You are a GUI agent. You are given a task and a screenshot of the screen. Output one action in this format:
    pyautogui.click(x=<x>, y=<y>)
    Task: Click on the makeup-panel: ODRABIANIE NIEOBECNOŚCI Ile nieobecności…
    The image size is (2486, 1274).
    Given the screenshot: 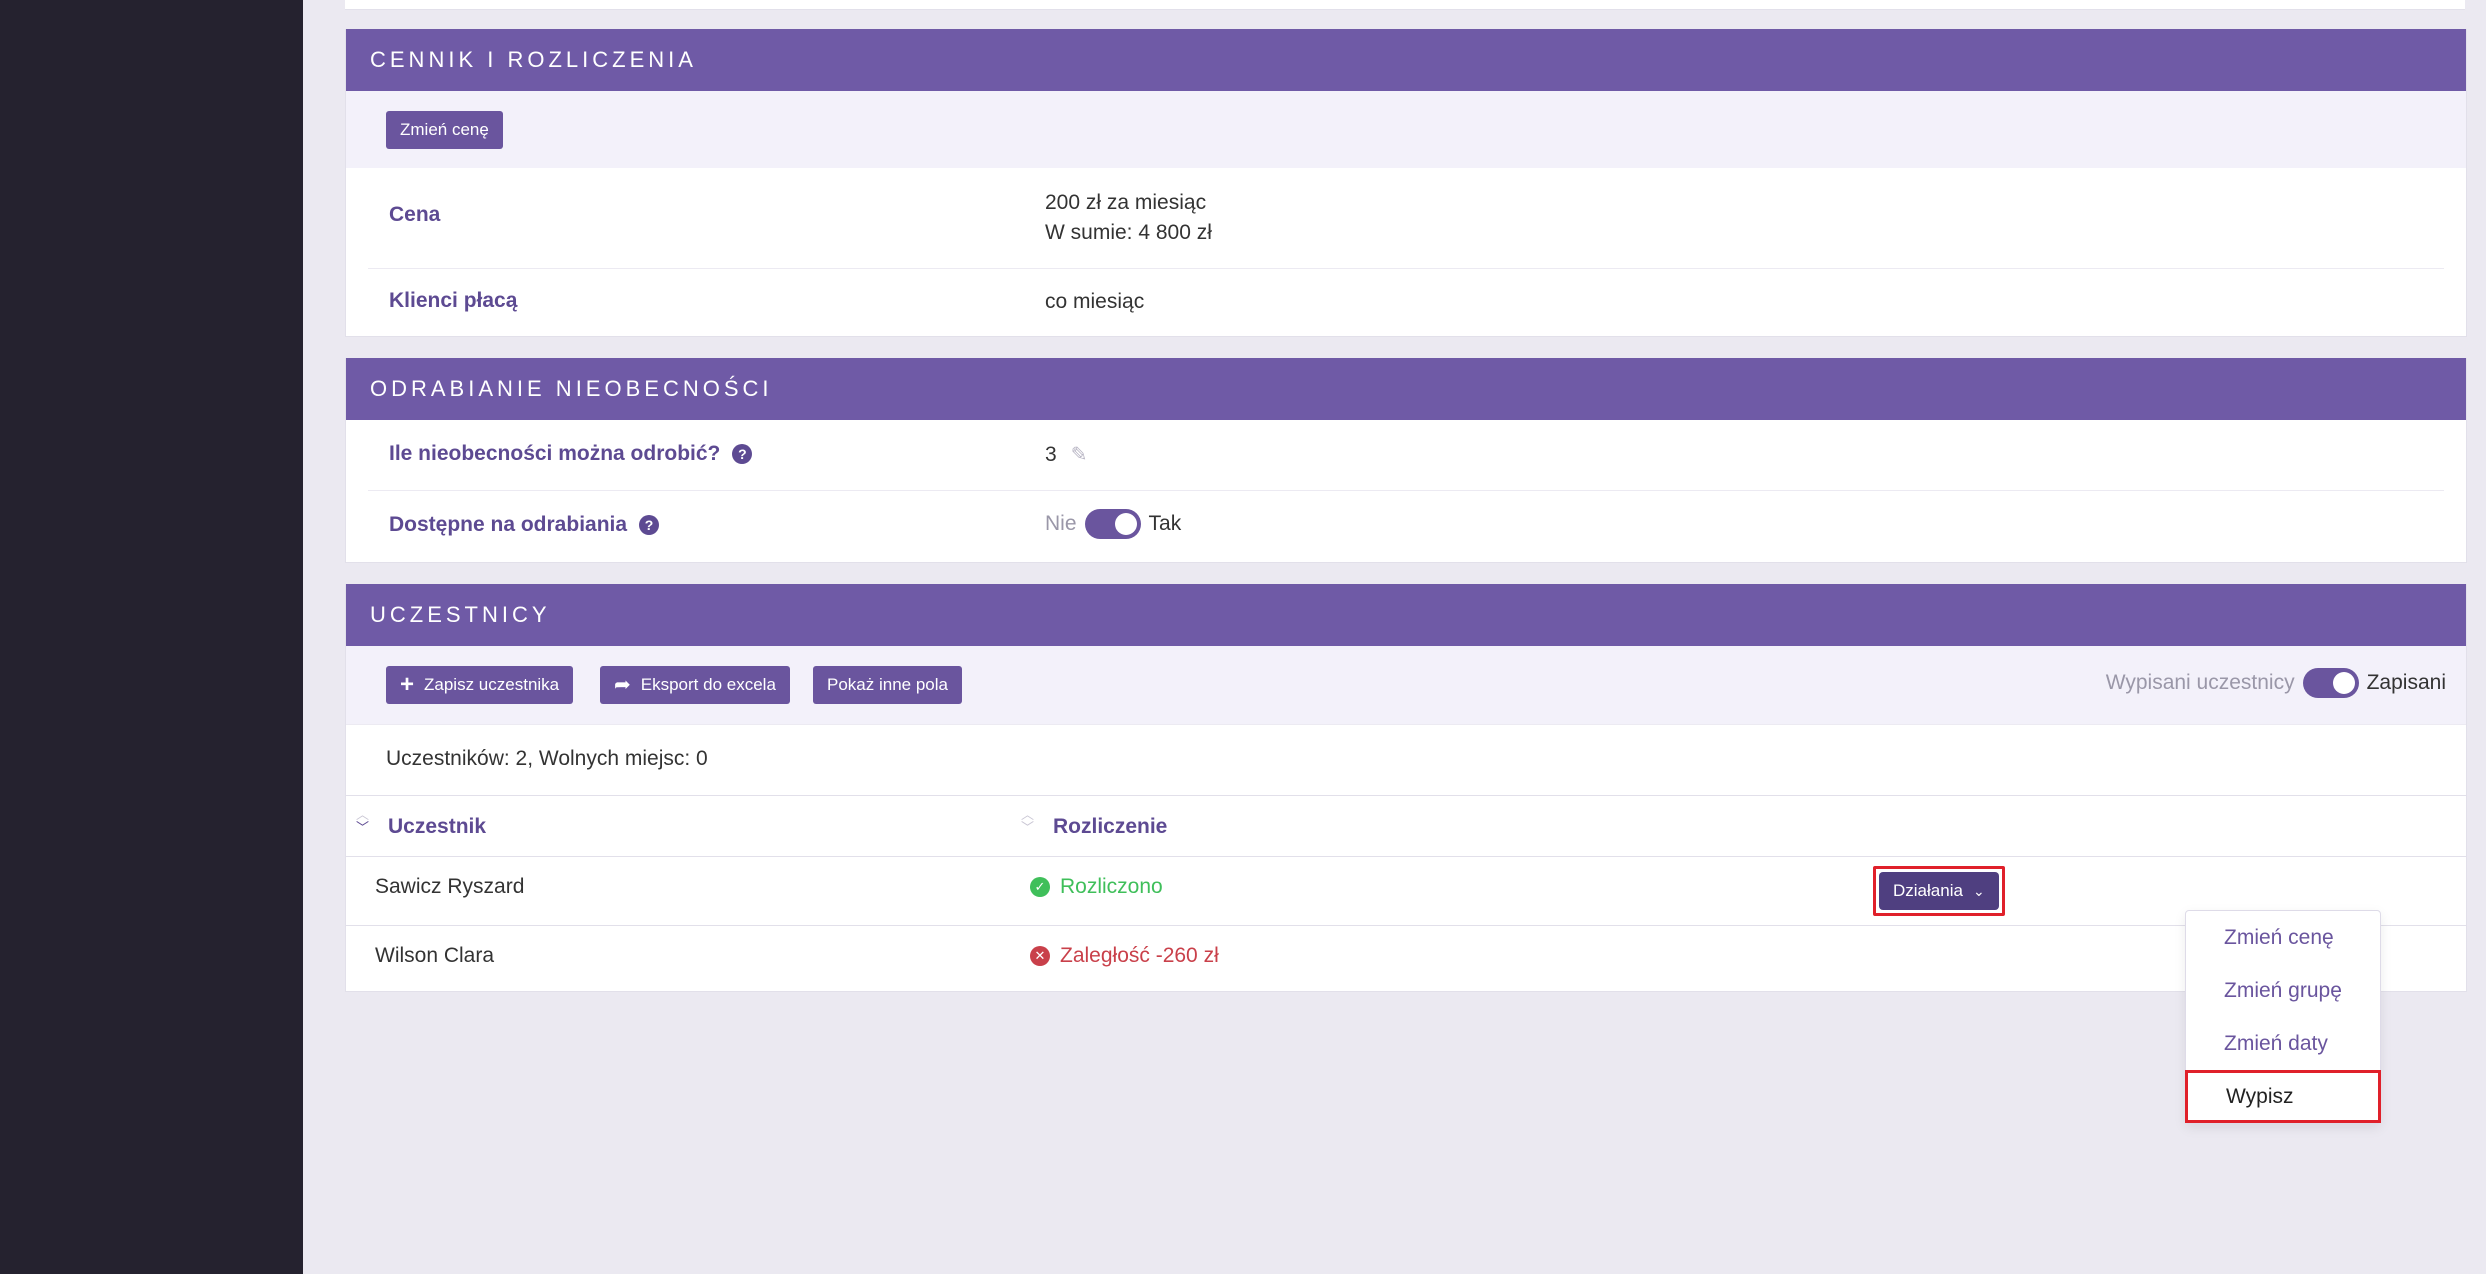 What is the action you would take?
    pyautogui.click(x=1406, y=460)
    